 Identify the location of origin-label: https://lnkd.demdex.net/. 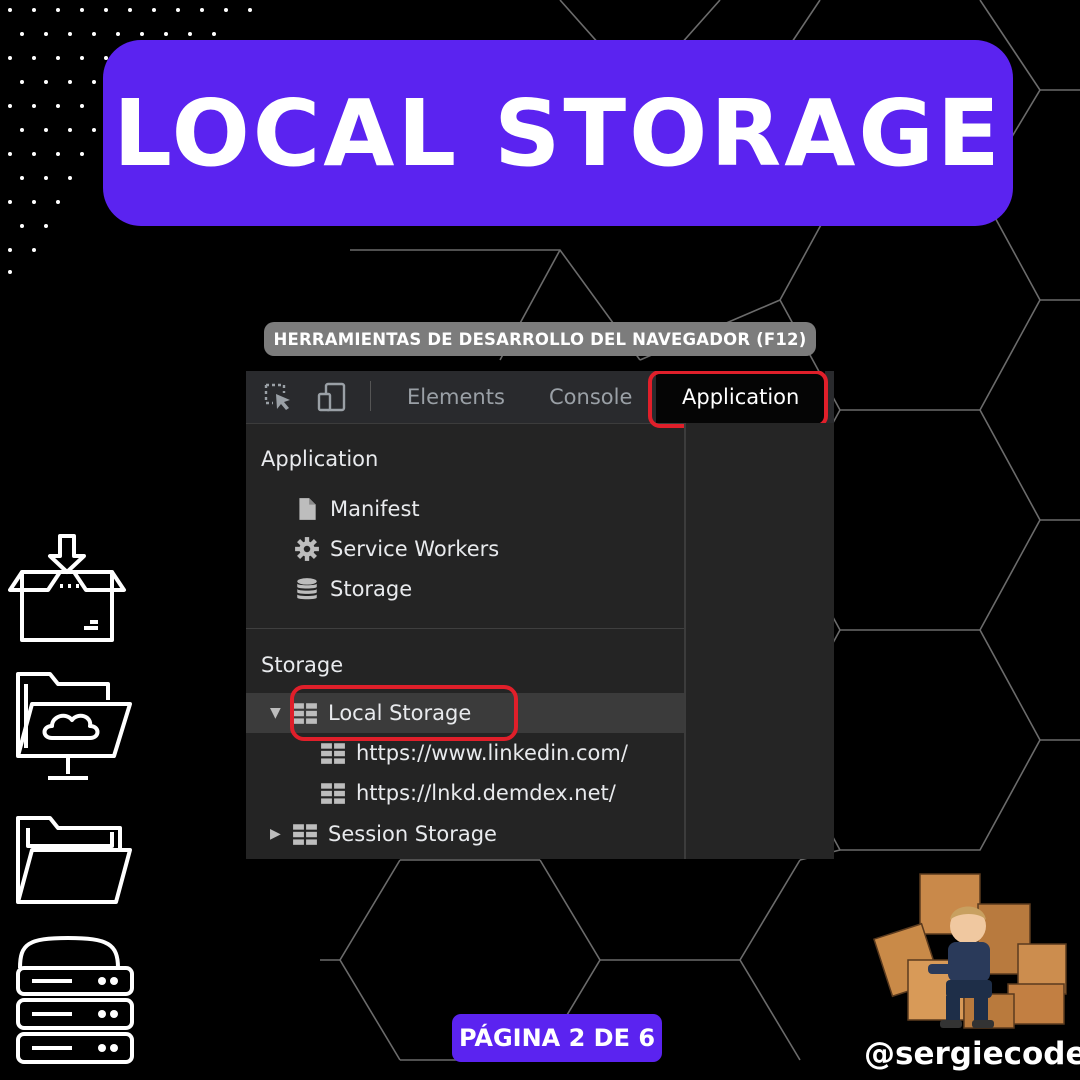
(486, 793).